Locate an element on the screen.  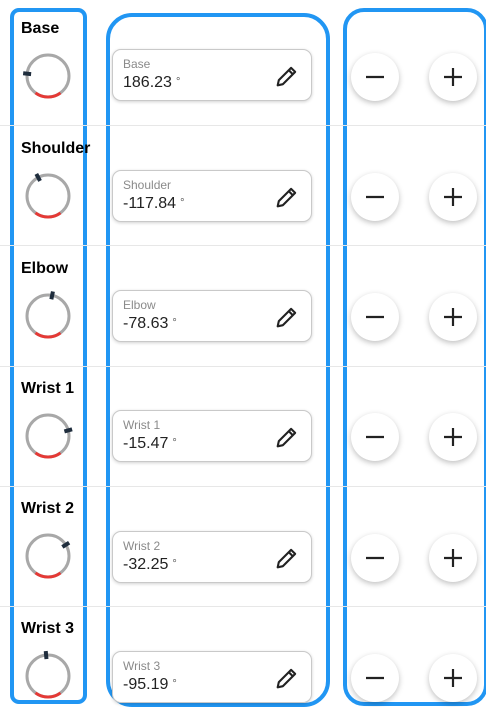
field-label: Wrist 1 is located at coordinates (142, 425).